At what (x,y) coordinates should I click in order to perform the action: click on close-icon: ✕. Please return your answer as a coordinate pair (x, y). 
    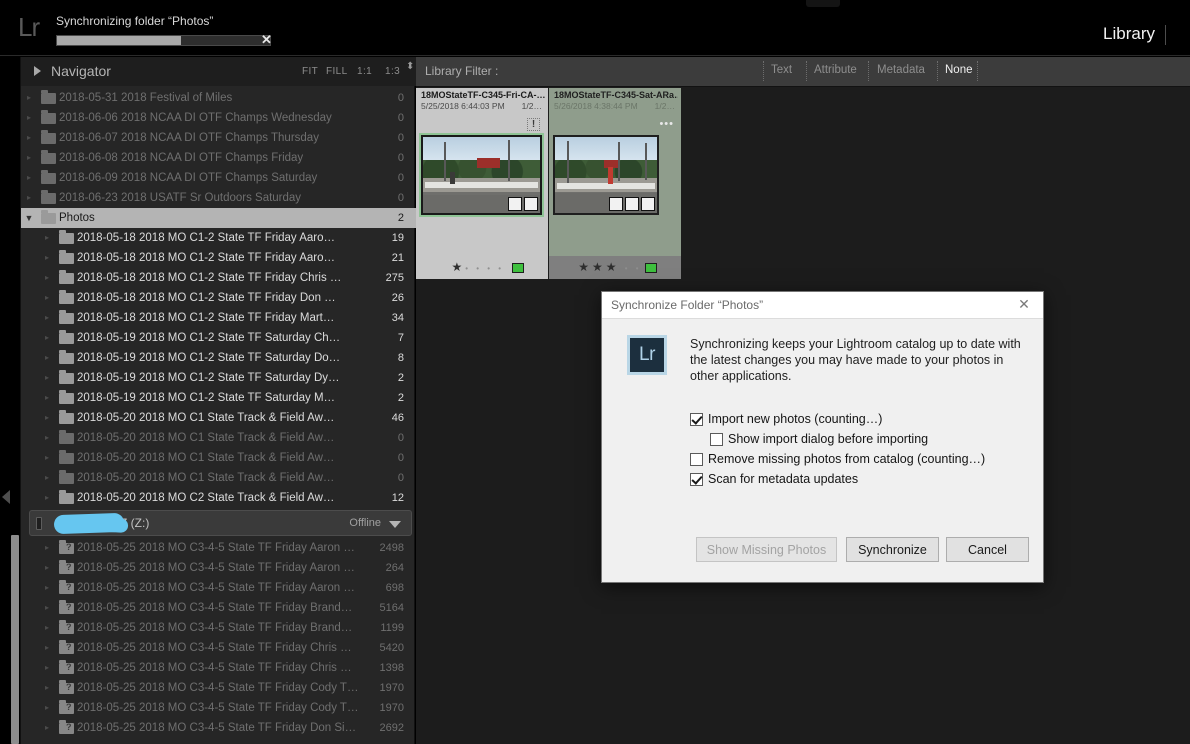
    Looking at the image, I should click on (1024, 305).